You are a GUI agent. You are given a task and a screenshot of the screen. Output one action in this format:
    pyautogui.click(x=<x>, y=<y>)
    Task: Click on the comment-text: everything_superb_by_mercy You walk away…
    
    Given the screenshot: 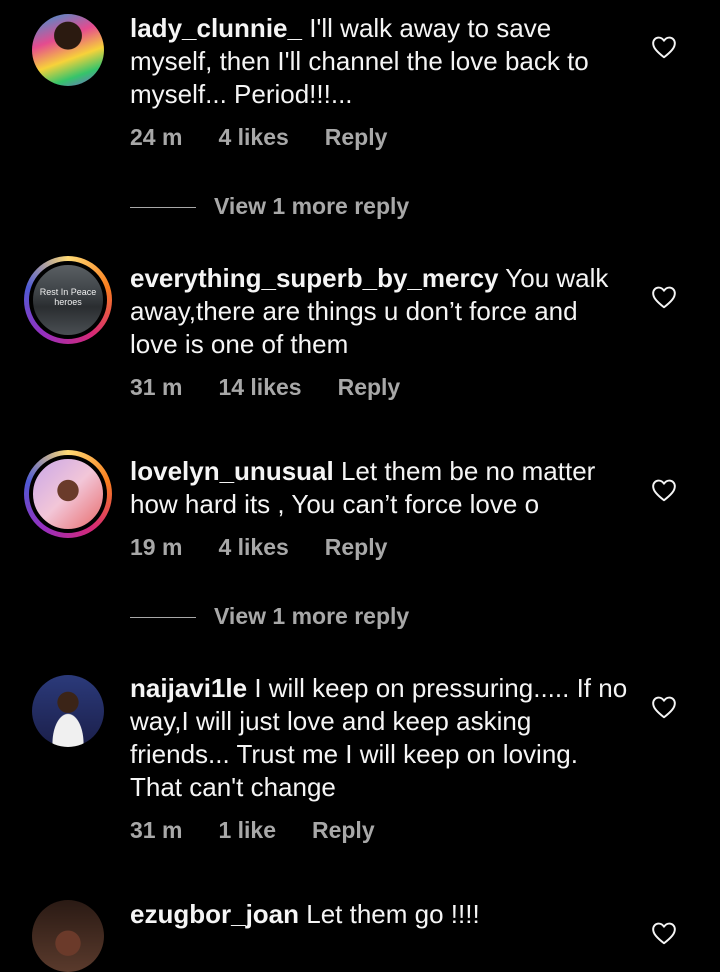 What is the action you would take?
    pyautogui.click(x=380, y=311)
    